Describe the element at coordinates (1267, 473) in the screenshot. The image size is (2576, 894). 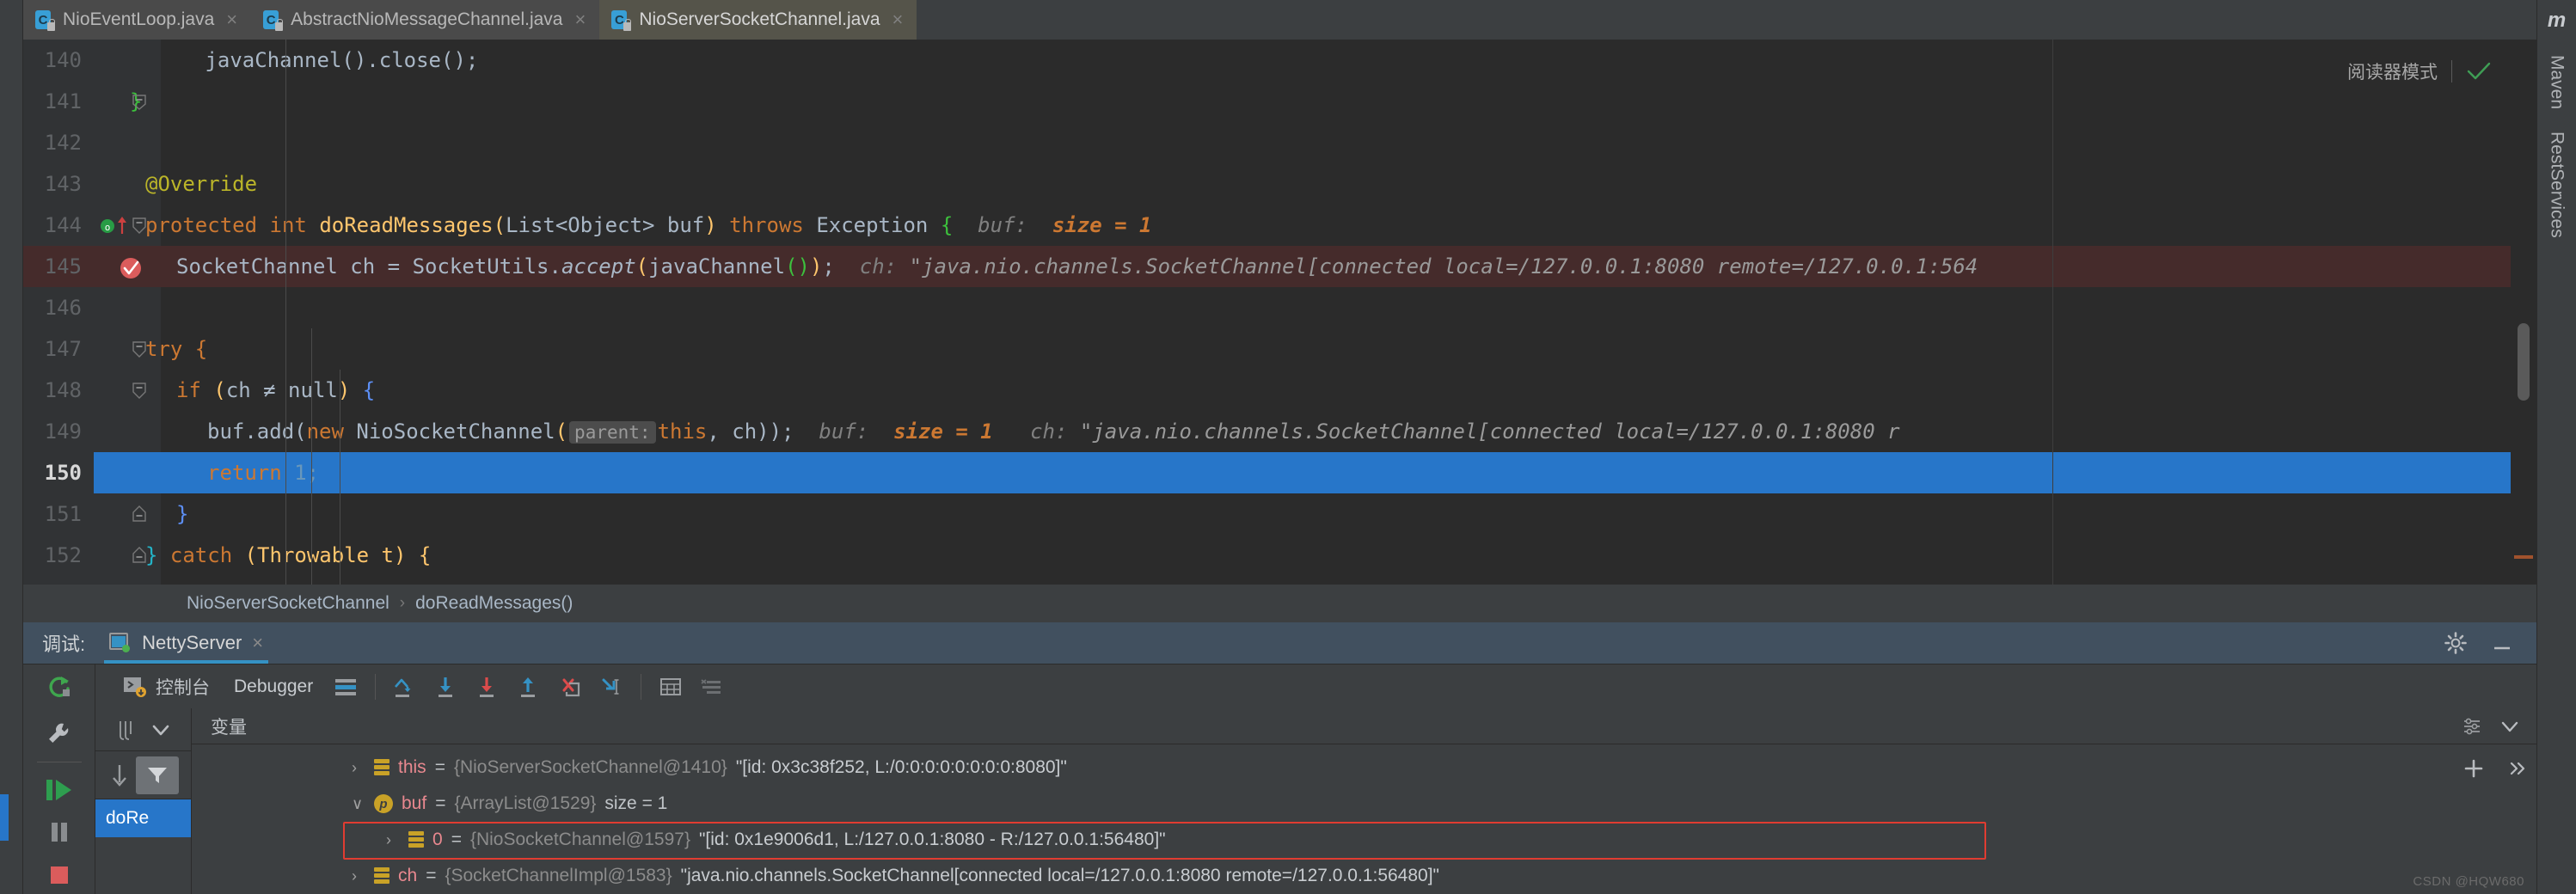
I see `code-line-150-current: 150 return 1;` at that location.